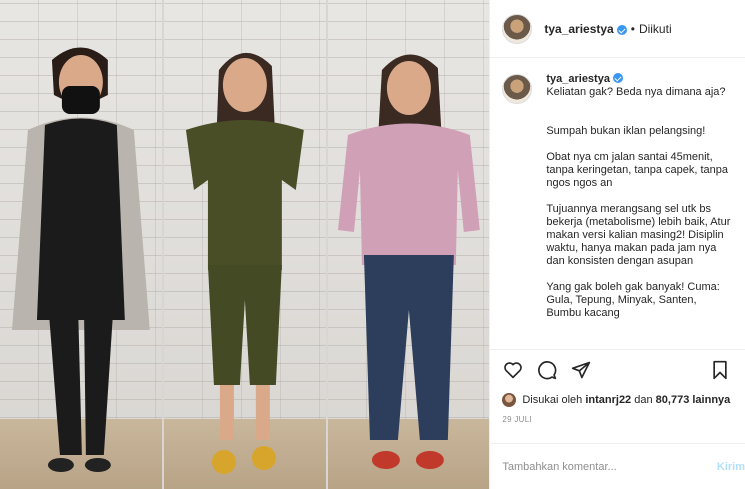 This screenshot has height=489, width=745. I want to click on comment-box: Tambahkan komentar... Kirim, so click(617, 466).